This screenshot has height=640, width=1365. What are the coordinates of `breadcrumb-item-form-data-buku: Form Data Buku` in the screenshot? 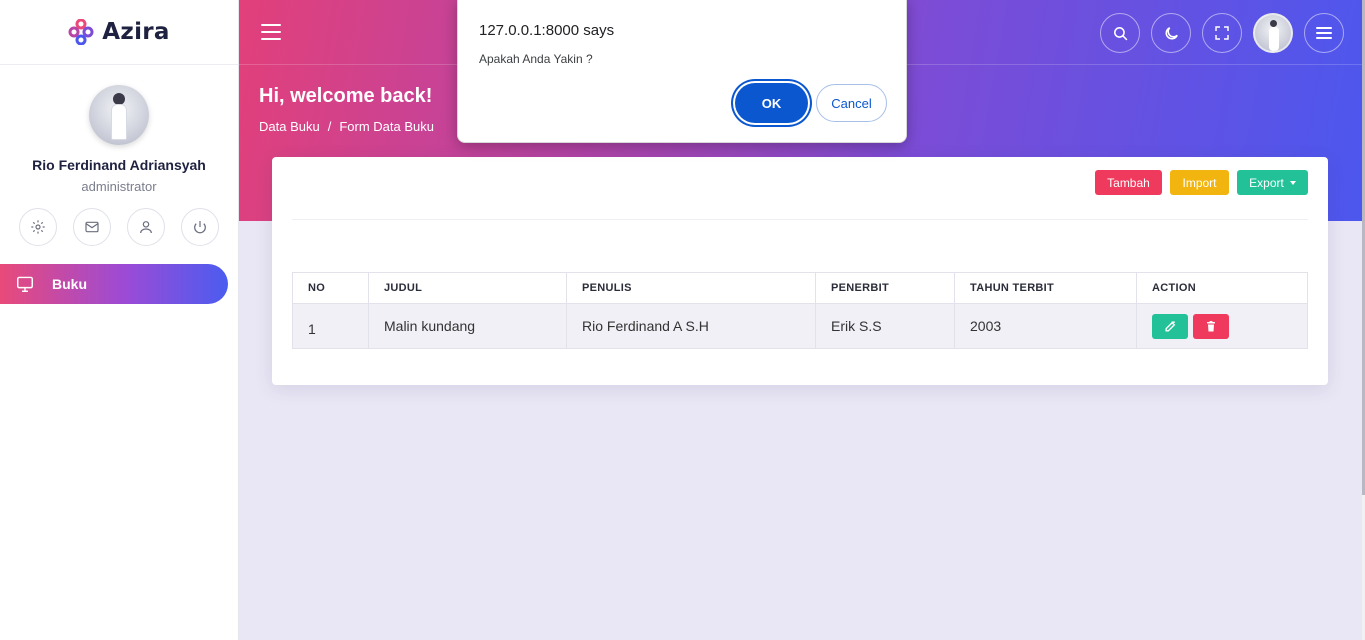 It's located at (386, 126).